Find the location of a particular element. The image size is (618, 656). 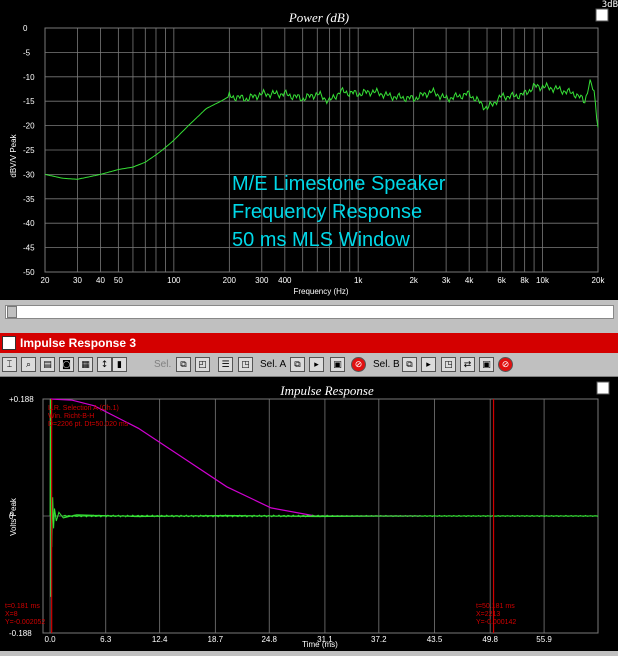

window-title: Impulse Response 3 is located at coordinates (78, 343).